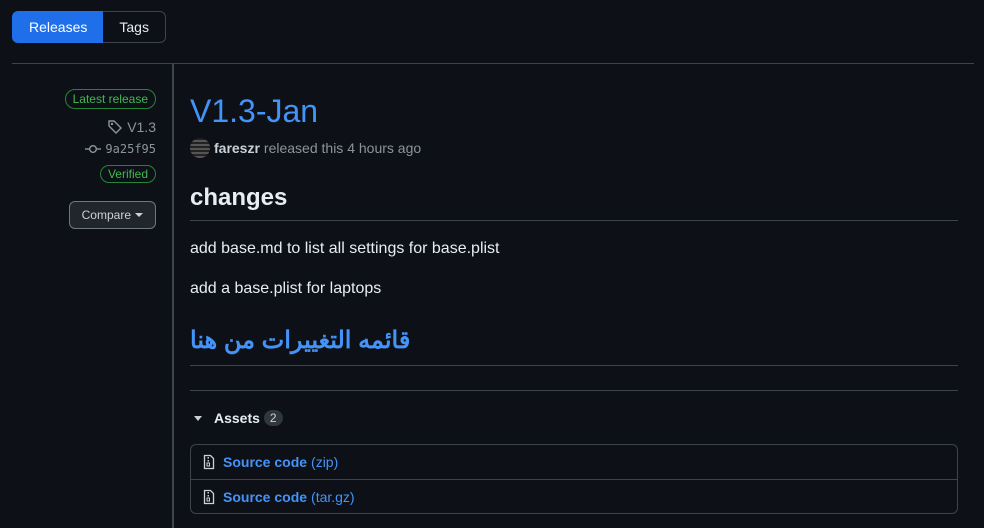  Describe the element at coordinates (139, 215) in the screenshot. I see `chevron-down-icon` at that location.